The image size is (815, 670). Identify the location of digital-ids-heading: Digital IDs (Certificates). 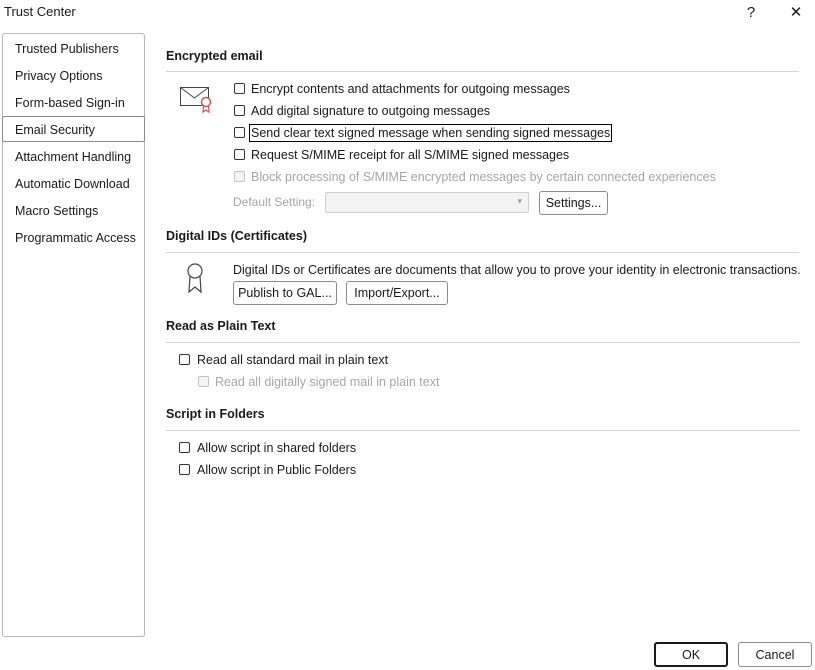
(237, 236).